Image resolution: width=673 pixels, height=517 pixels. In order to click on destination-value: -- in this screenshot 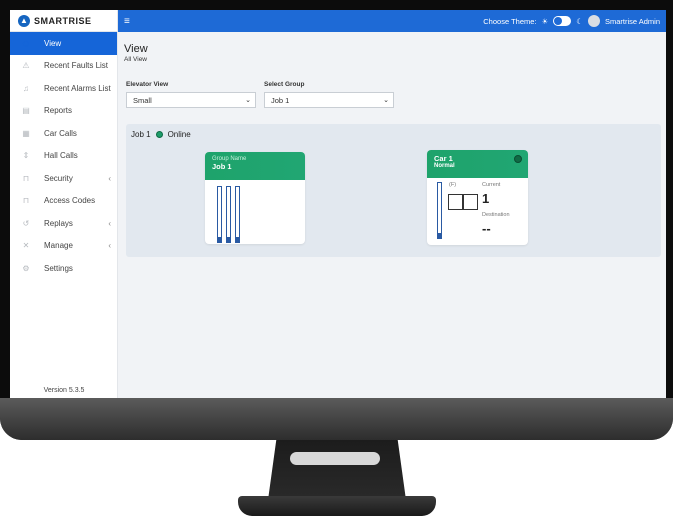, I will do `click(486, 228)`.